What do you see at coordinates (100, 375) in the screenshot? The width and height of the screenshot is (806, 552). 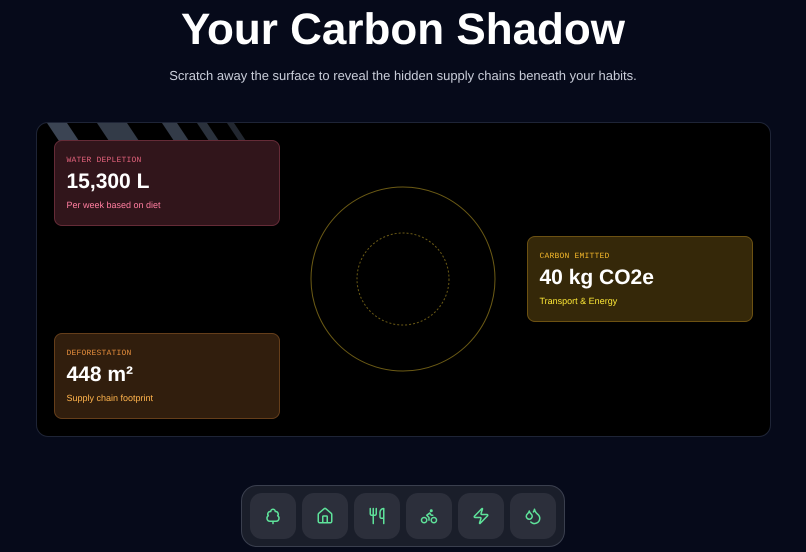 I see `stat-value: 448 m²` at bounding box center [100, 375].